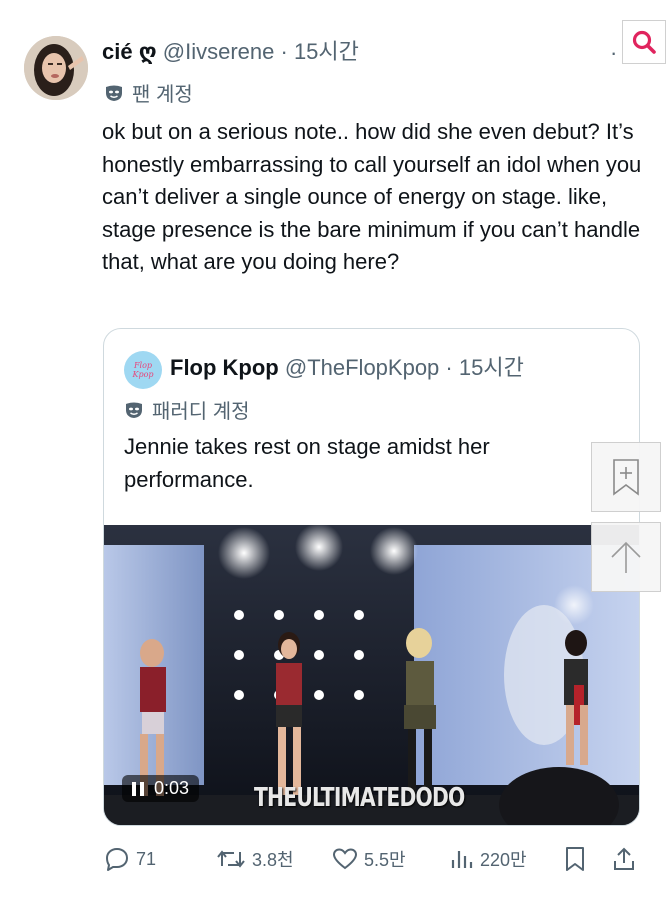  Describe the element at coordinates (129, 51) in the screenshot. I see `author-name: cié ღ` at that location.